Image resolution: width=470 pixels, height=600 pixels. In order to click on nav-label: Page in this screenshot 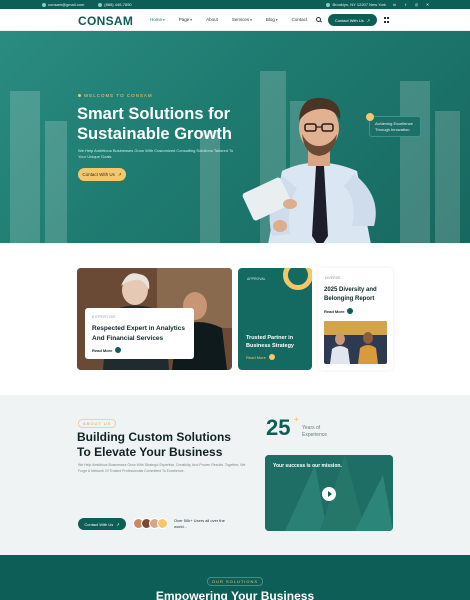, I will do `click(184, 19)`.